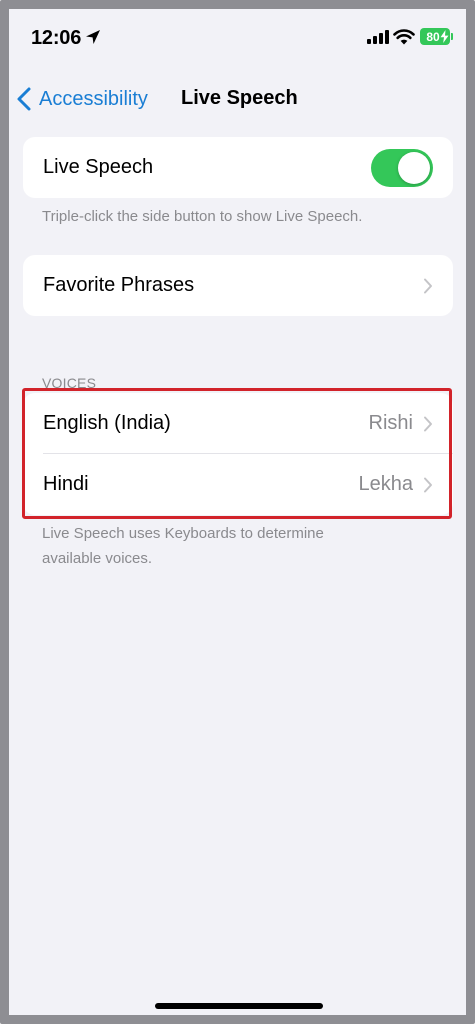  Describe the element at coordinates (24, 99) in the screenshot. I see `back-chevron-icon` at that location.